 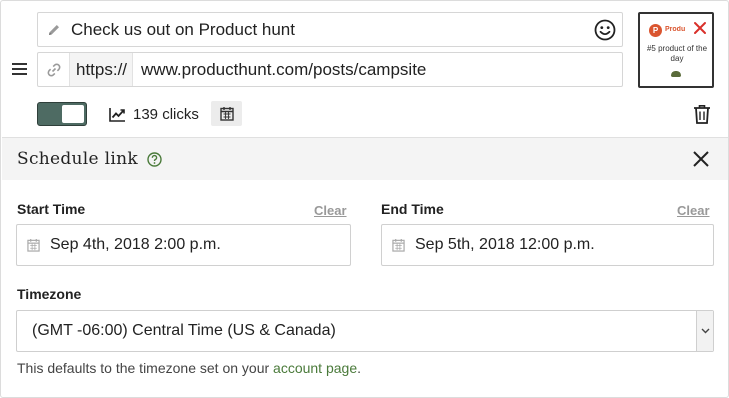 What do you see at coordinates (655, 30) in the screenshot?
I see `producthunt-logo-icon: P` at bounding box center [655, 30].